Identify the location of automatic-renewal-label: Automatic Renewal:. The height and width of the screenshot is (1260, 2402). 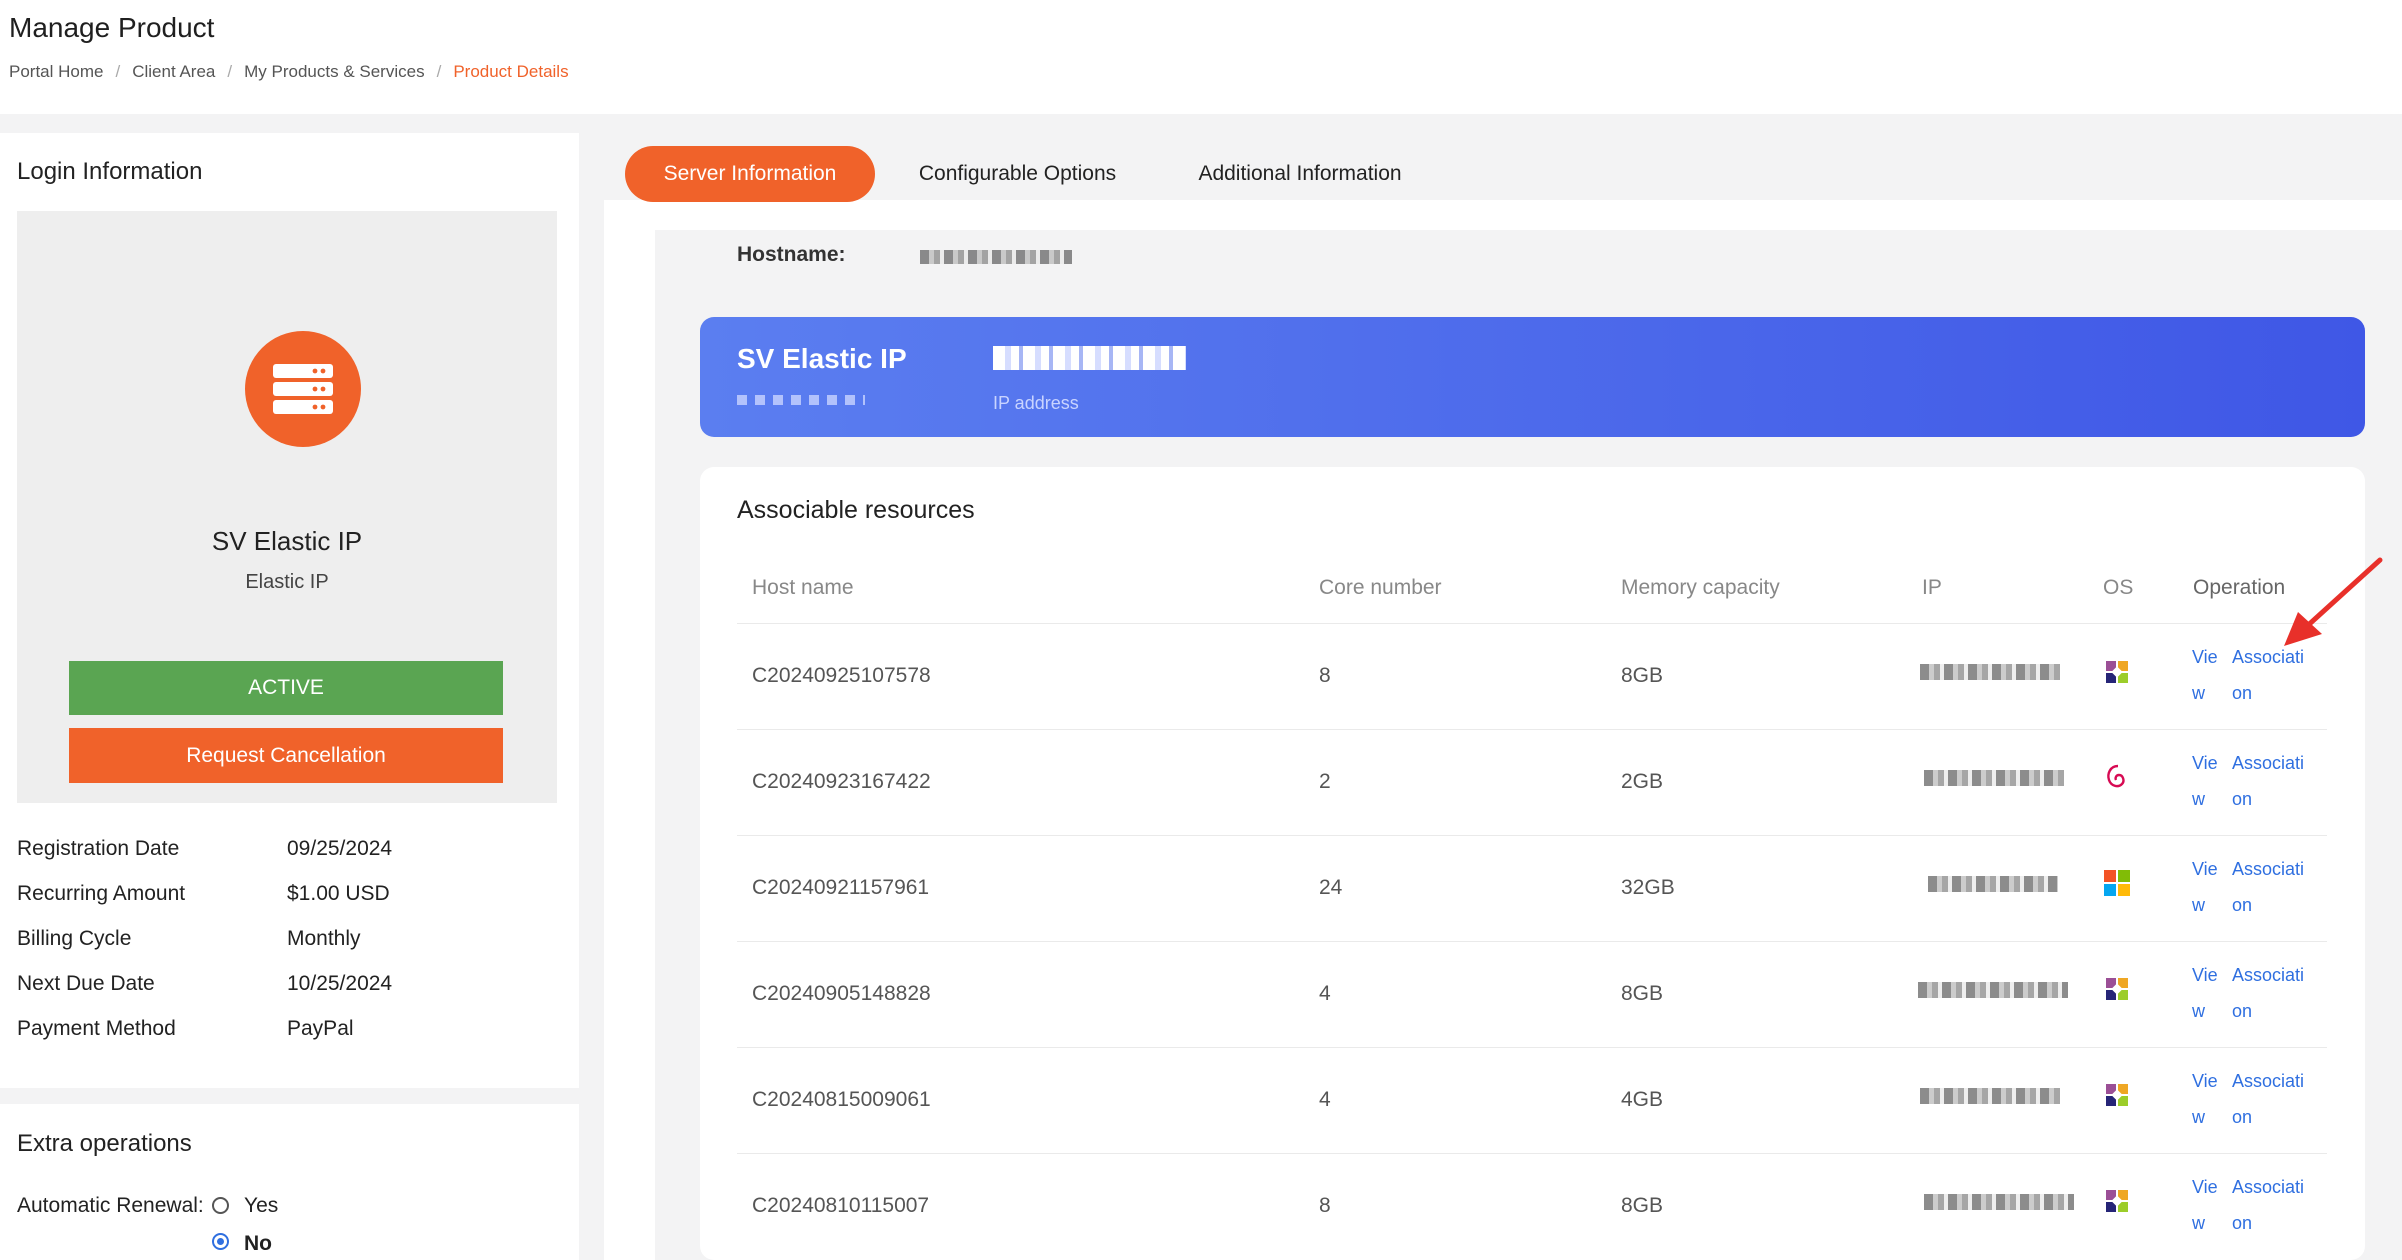
(110, 1205).